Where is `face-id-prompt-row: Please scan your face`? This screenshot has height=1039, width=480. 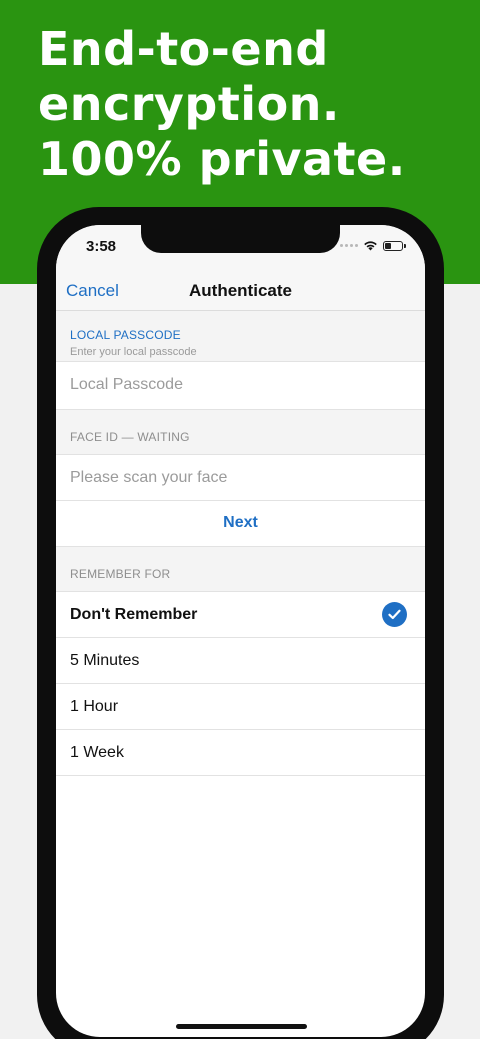
face-id-prompt-row: Please scan your face is located at coordinates (240, 478).